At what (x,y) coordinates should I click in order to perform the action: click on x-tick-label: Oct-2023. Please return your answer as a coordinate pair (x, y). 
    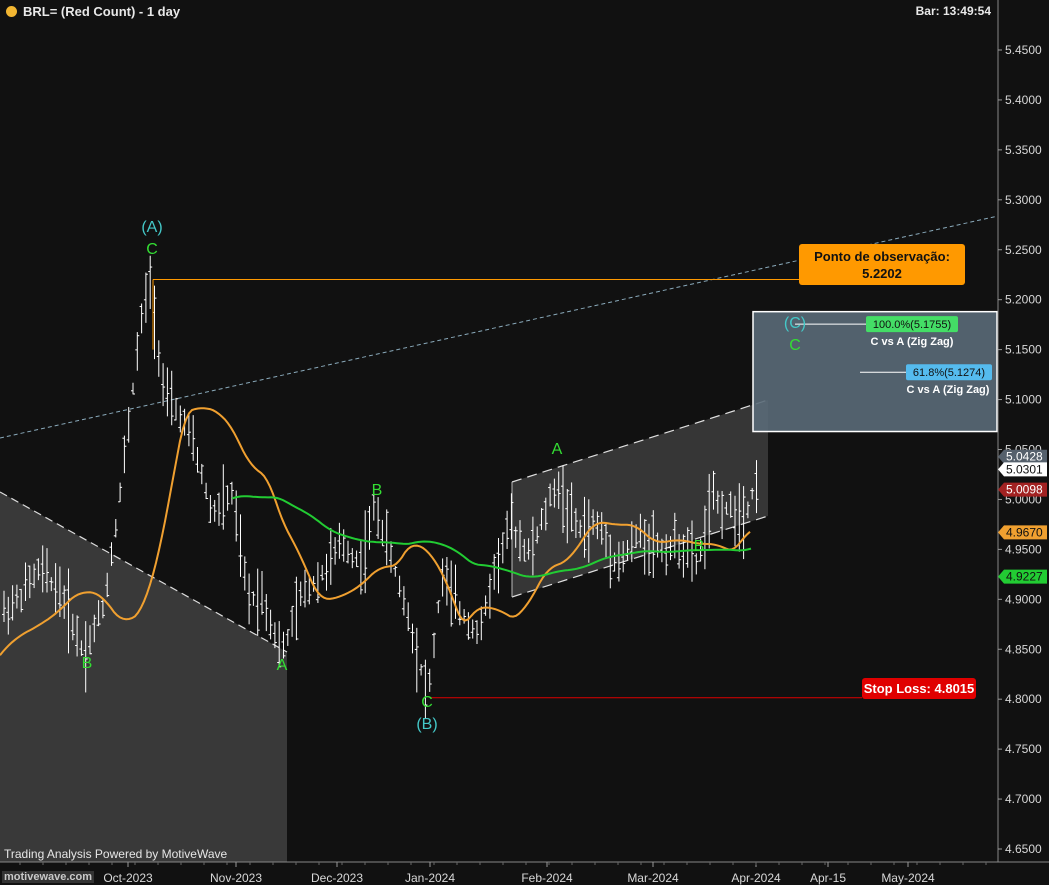
    Looking at the image, I should click on (128, 878).